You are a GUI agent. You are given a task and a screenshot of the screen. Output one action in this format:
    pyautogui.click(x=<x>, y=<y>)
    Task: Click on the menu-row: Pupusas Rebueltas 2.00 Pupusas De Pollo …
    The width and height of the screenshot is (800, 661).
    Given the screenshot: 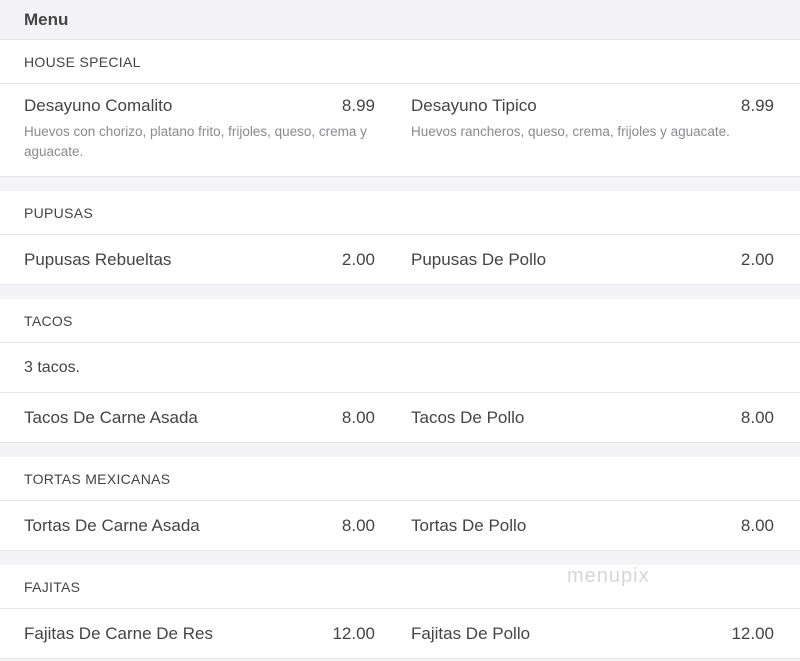 What is the action you would take?
    pyautogui.click(x=400, y=260)
    